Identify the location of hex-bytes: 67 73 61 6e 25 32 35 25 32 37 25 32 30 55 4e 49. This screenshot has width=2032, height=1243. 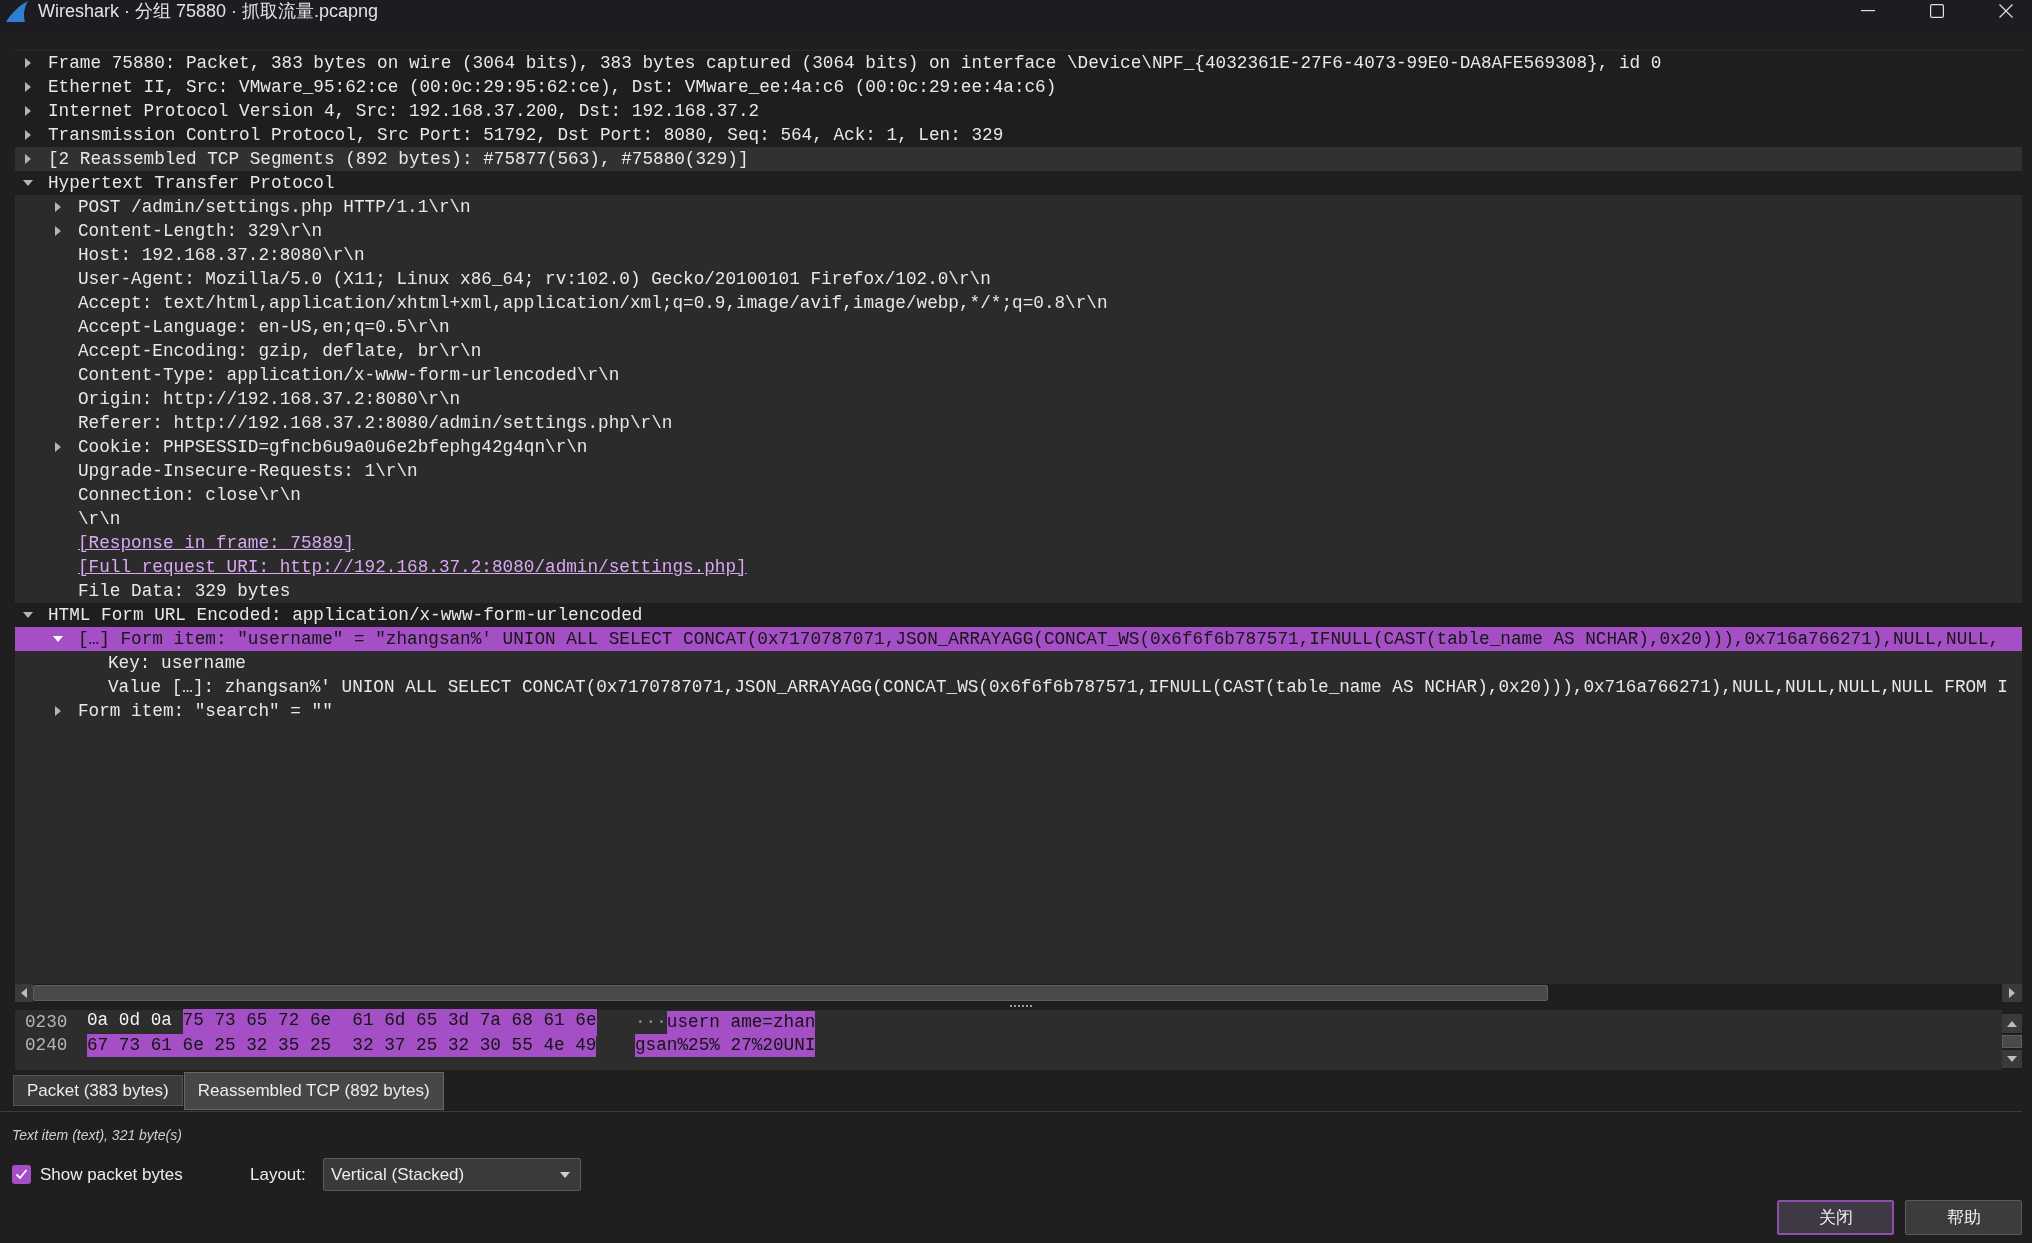
(342, 1045).